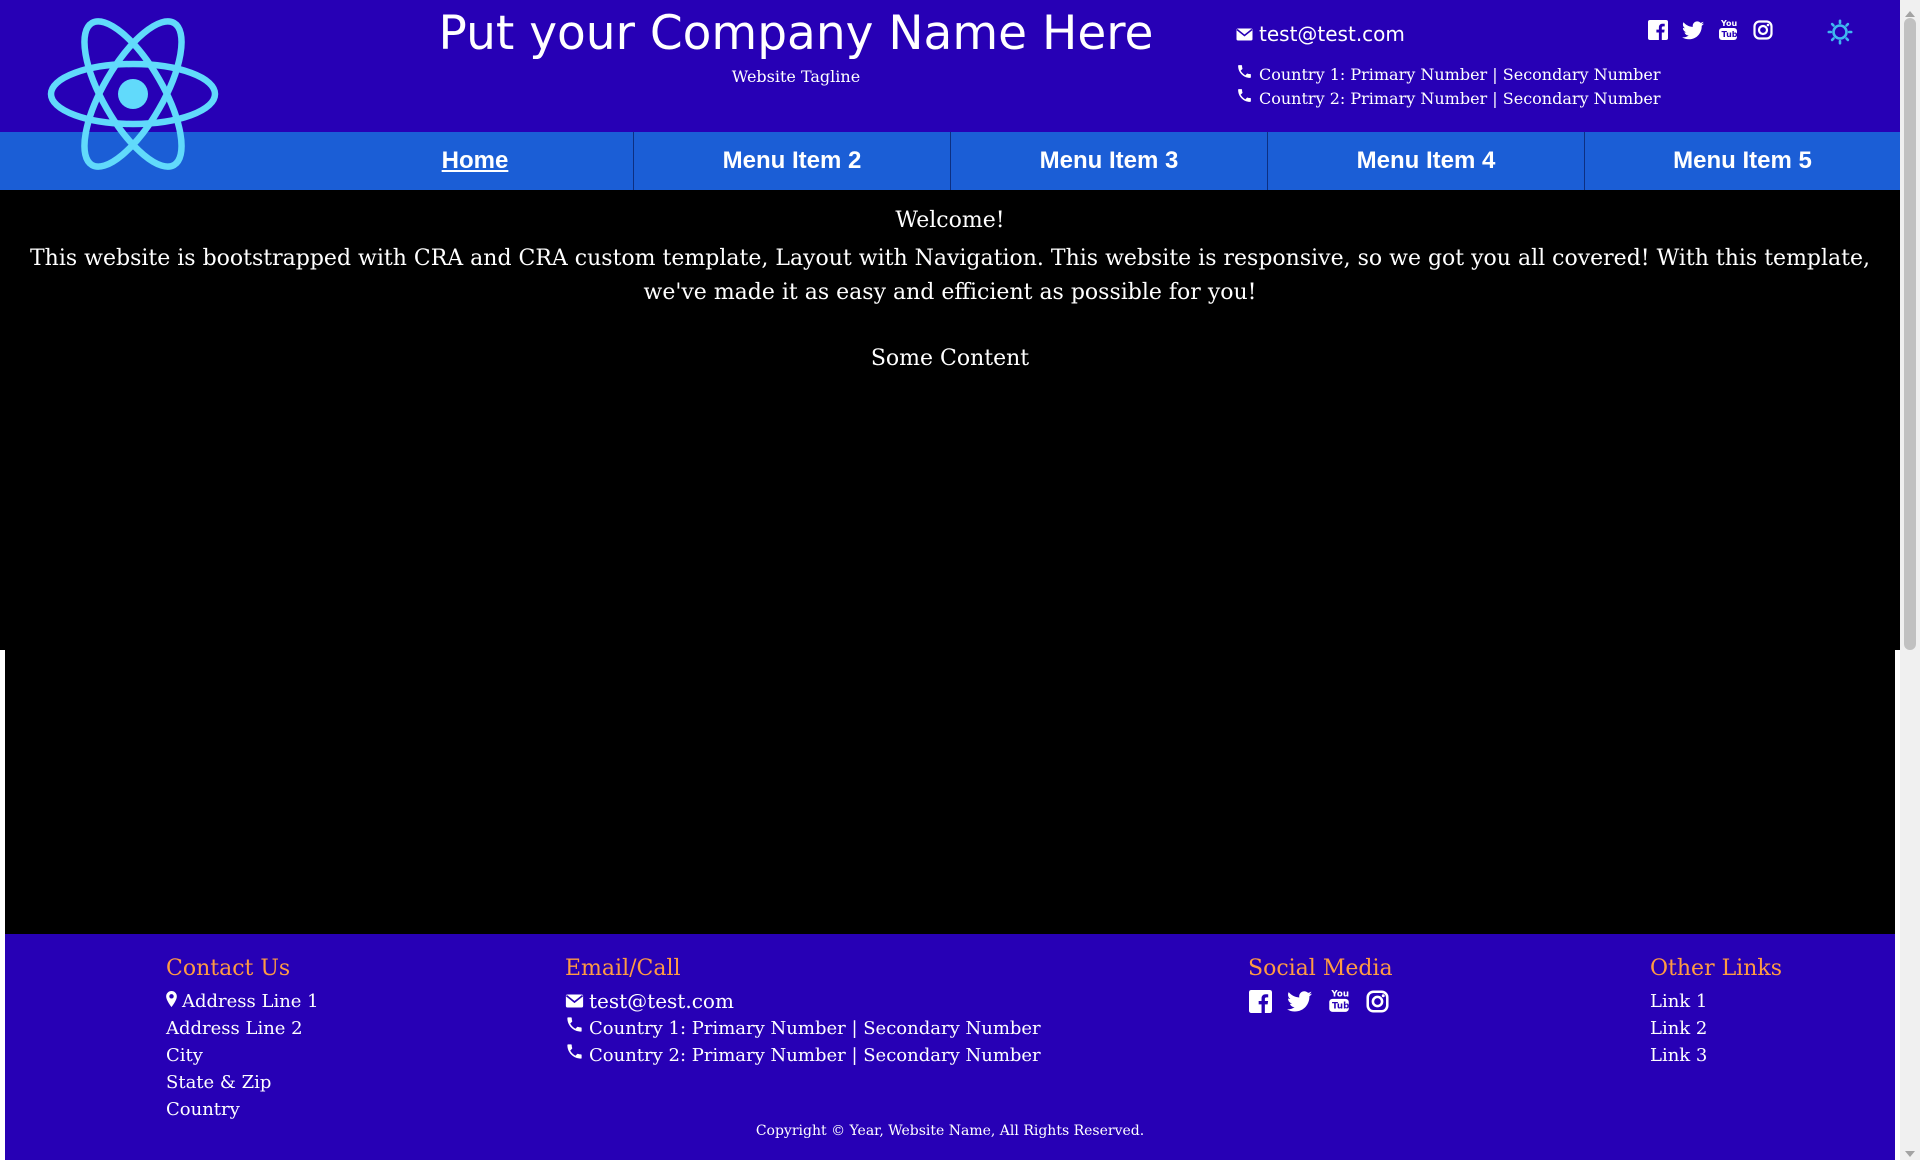 This screenshot has width=1920, height=1160. I want to click on sun-icon, so click(1840, 34).